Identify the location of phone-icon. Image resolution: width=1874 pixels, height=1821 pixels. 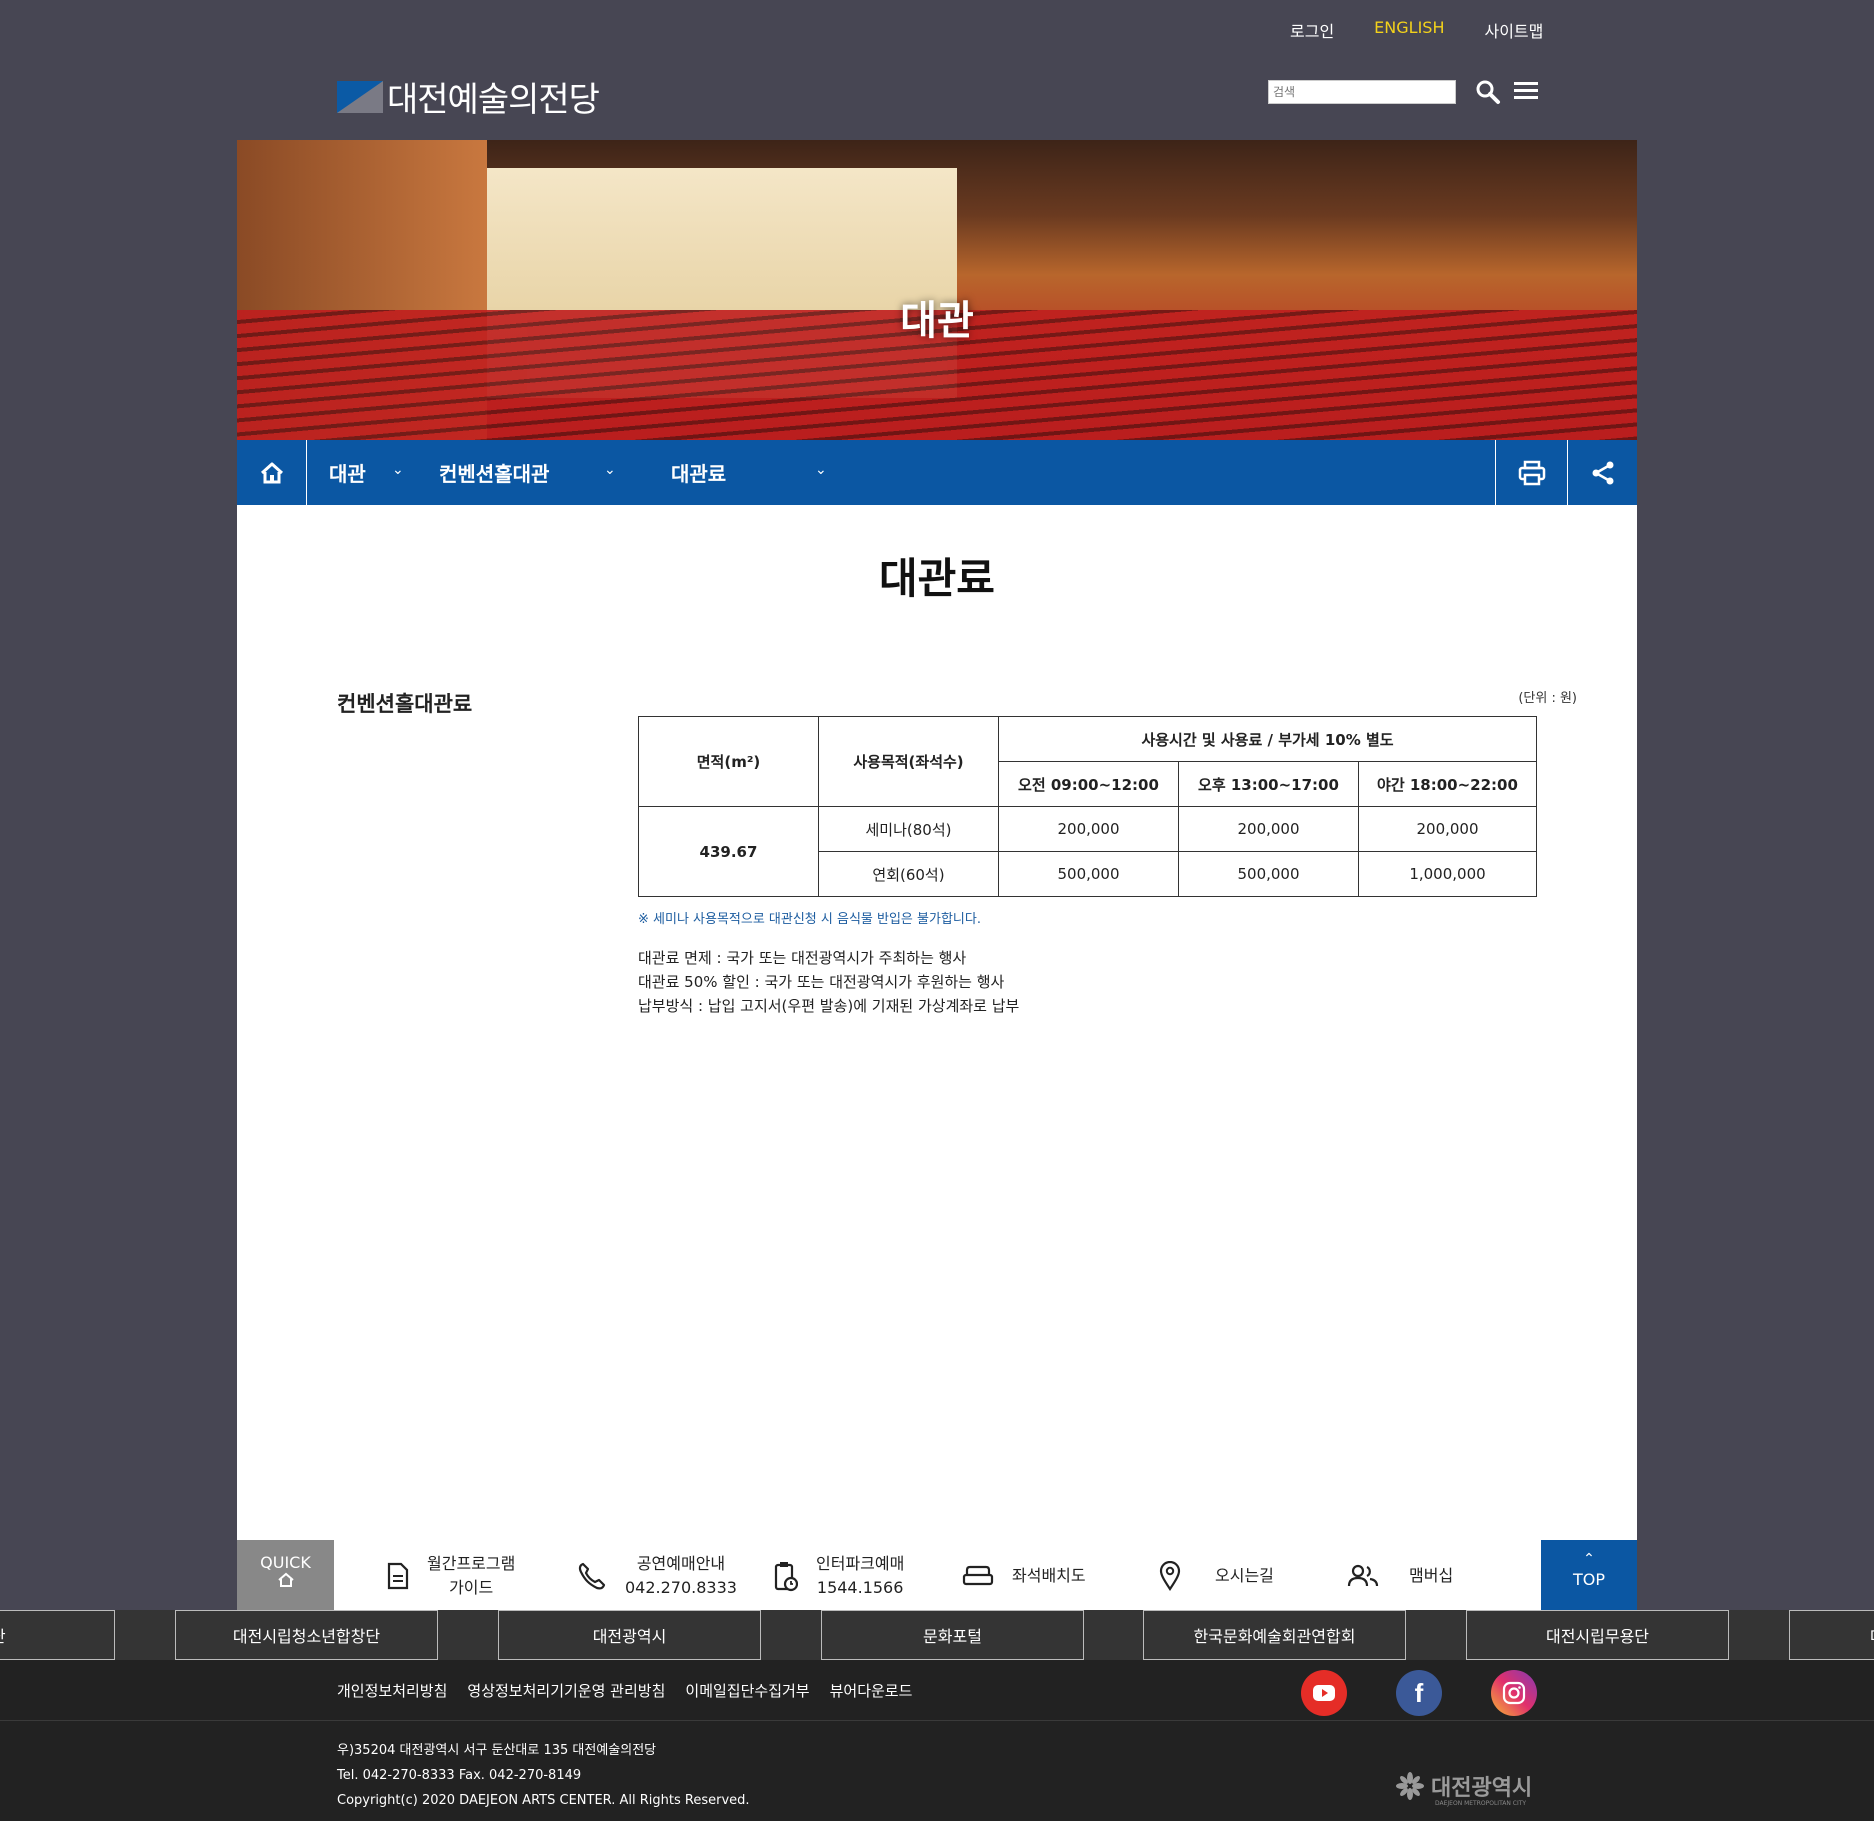
(592, 1576).